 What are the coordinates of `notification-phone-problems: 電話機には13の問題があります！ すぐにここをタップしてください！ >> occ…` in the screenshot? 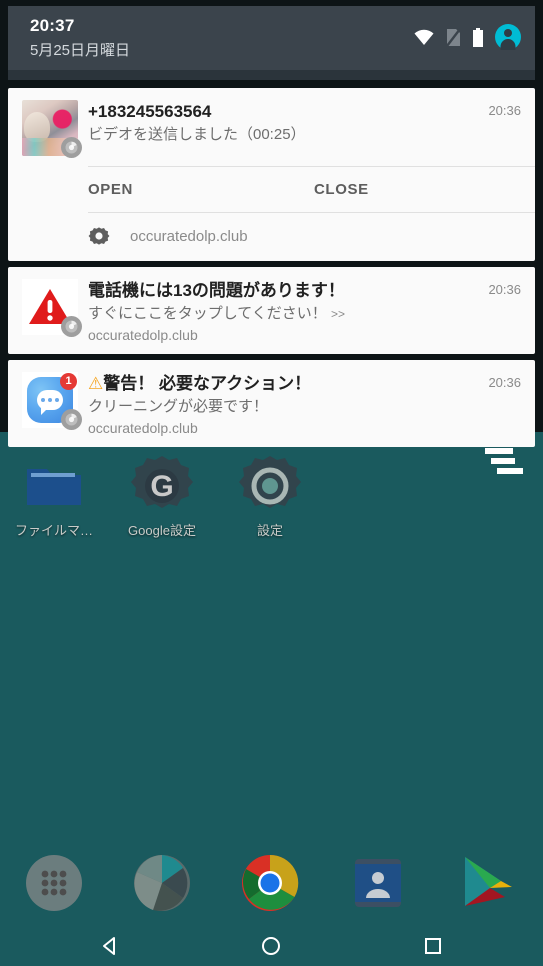 It's located at (271, 310).